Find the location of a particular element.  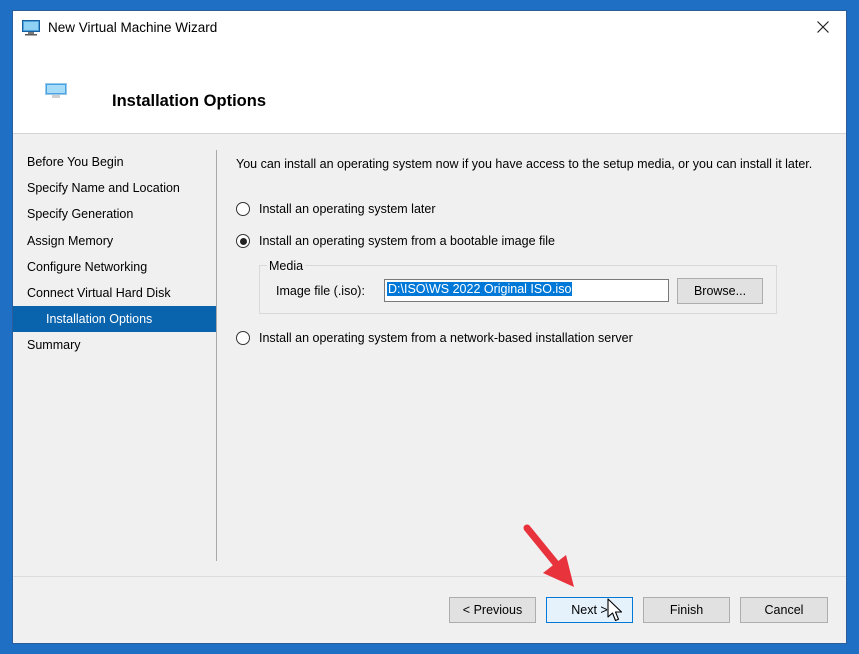

image-file-label: Image file (.iso): is located at coordinates (320, 291).